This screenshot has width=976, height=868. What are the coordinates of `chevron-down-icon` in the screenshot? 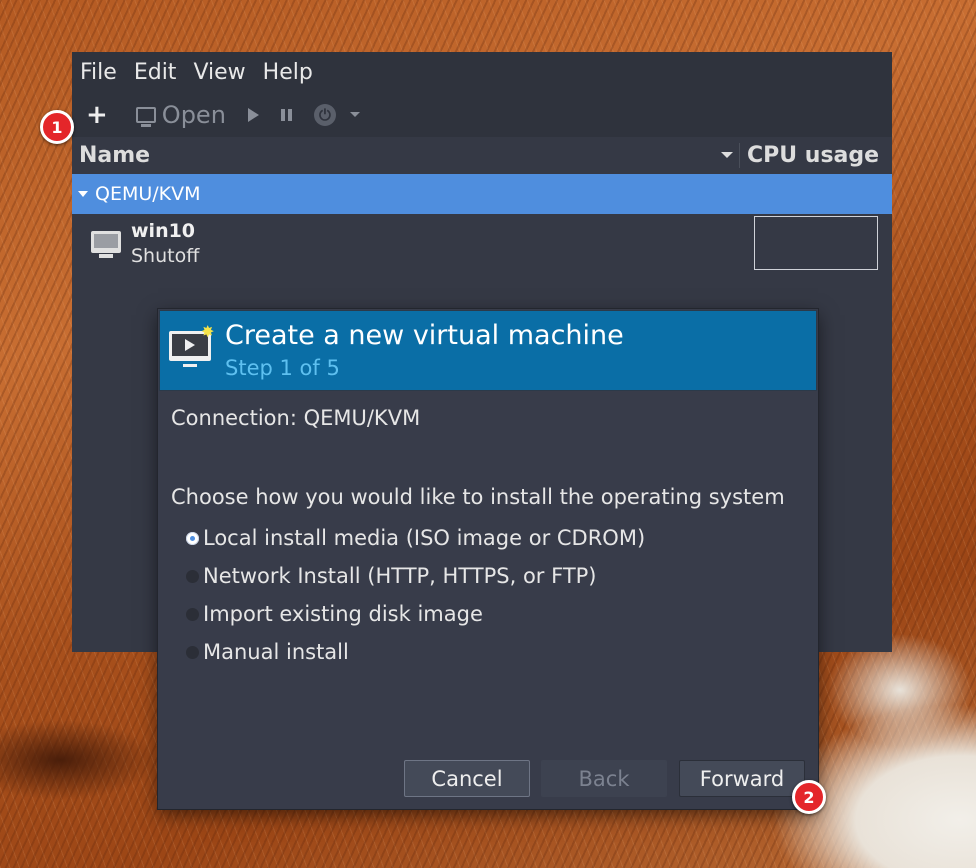 It's located at (354, 114).